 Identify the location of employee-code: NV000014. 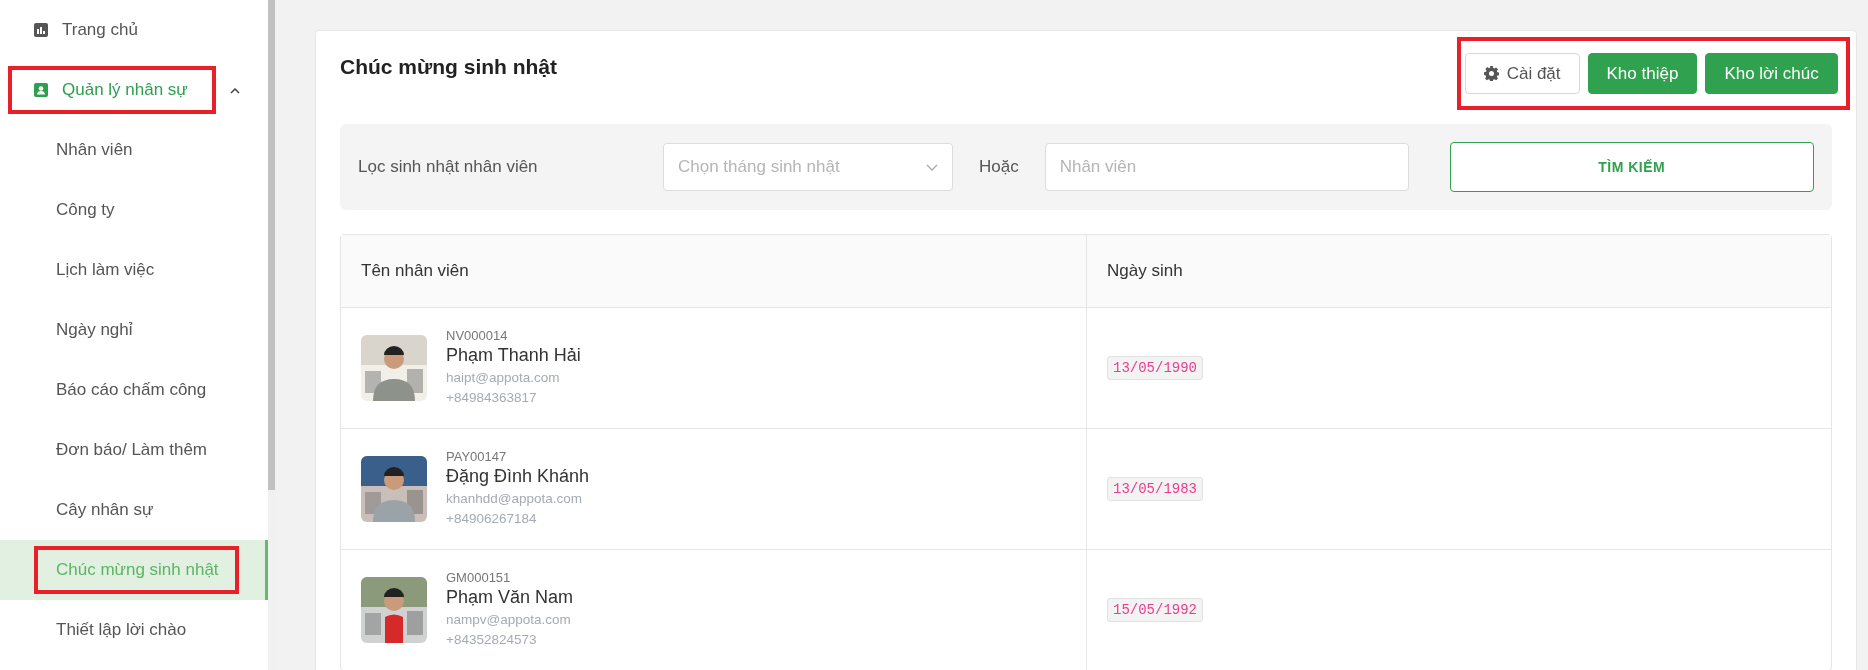
(477, 335).